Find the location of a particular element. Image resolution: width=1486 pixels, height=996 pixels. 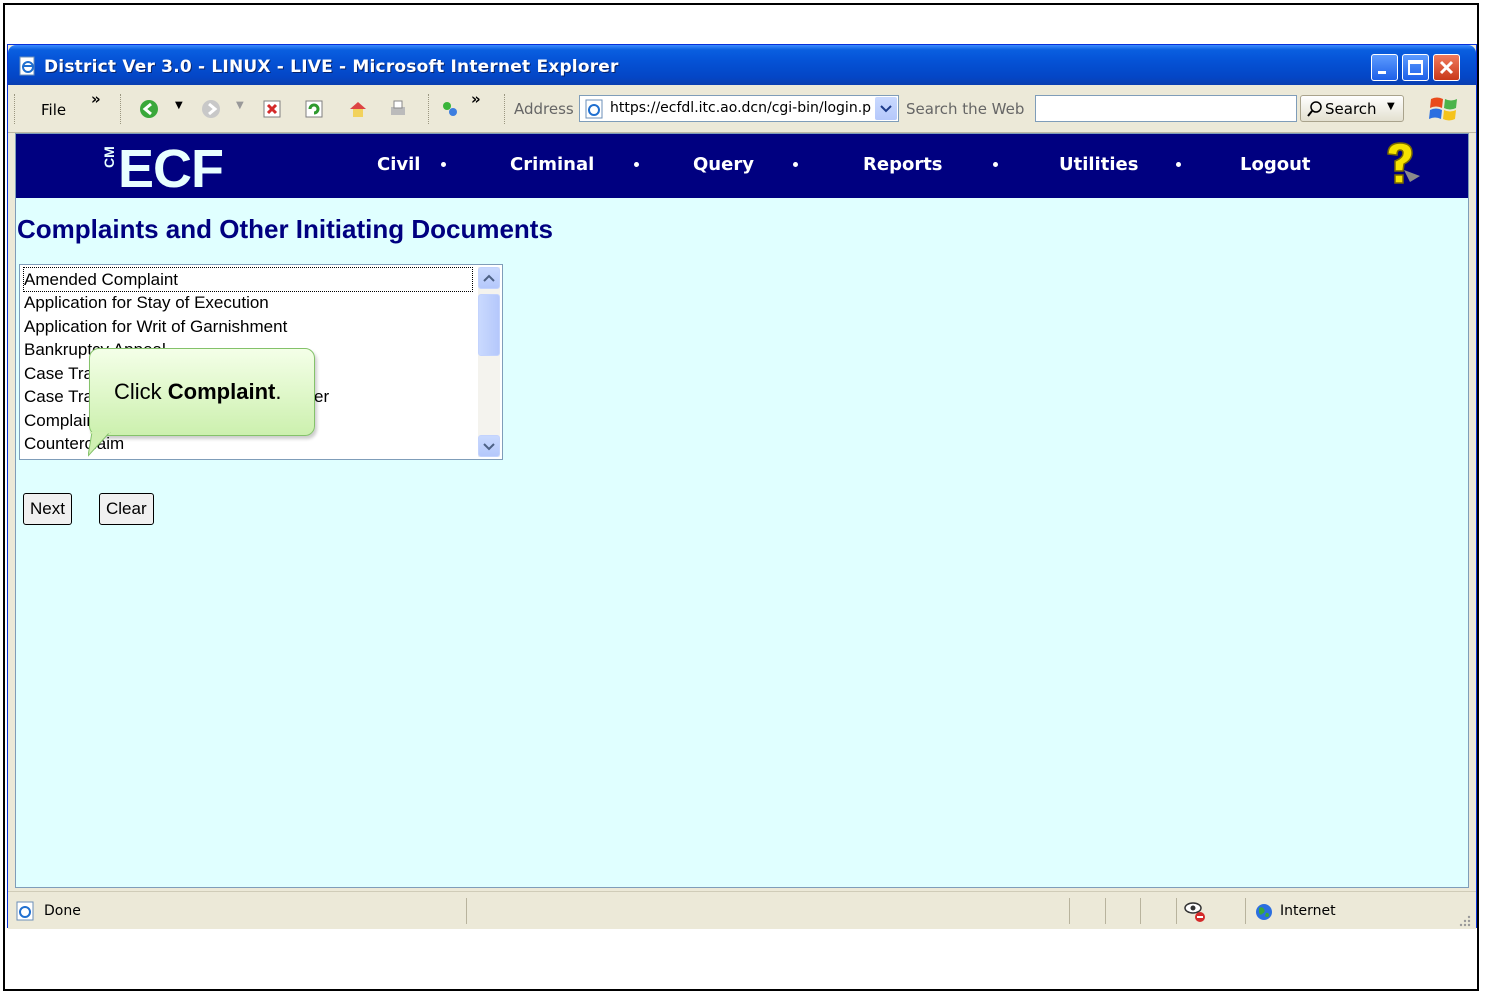

chevron-up-icon is located at coordinates (489, 278).